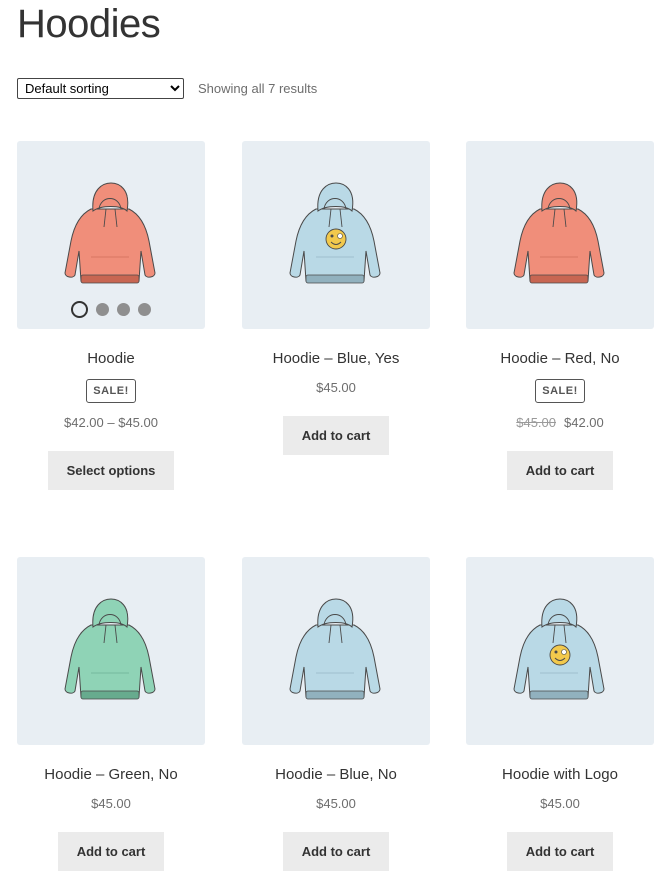 The height and width of the screenshot is (889, 672). I want to click on product-card-hoodie-with-logo: Hoodie with Logo $45.00 Add to cart, so click(560, 714).